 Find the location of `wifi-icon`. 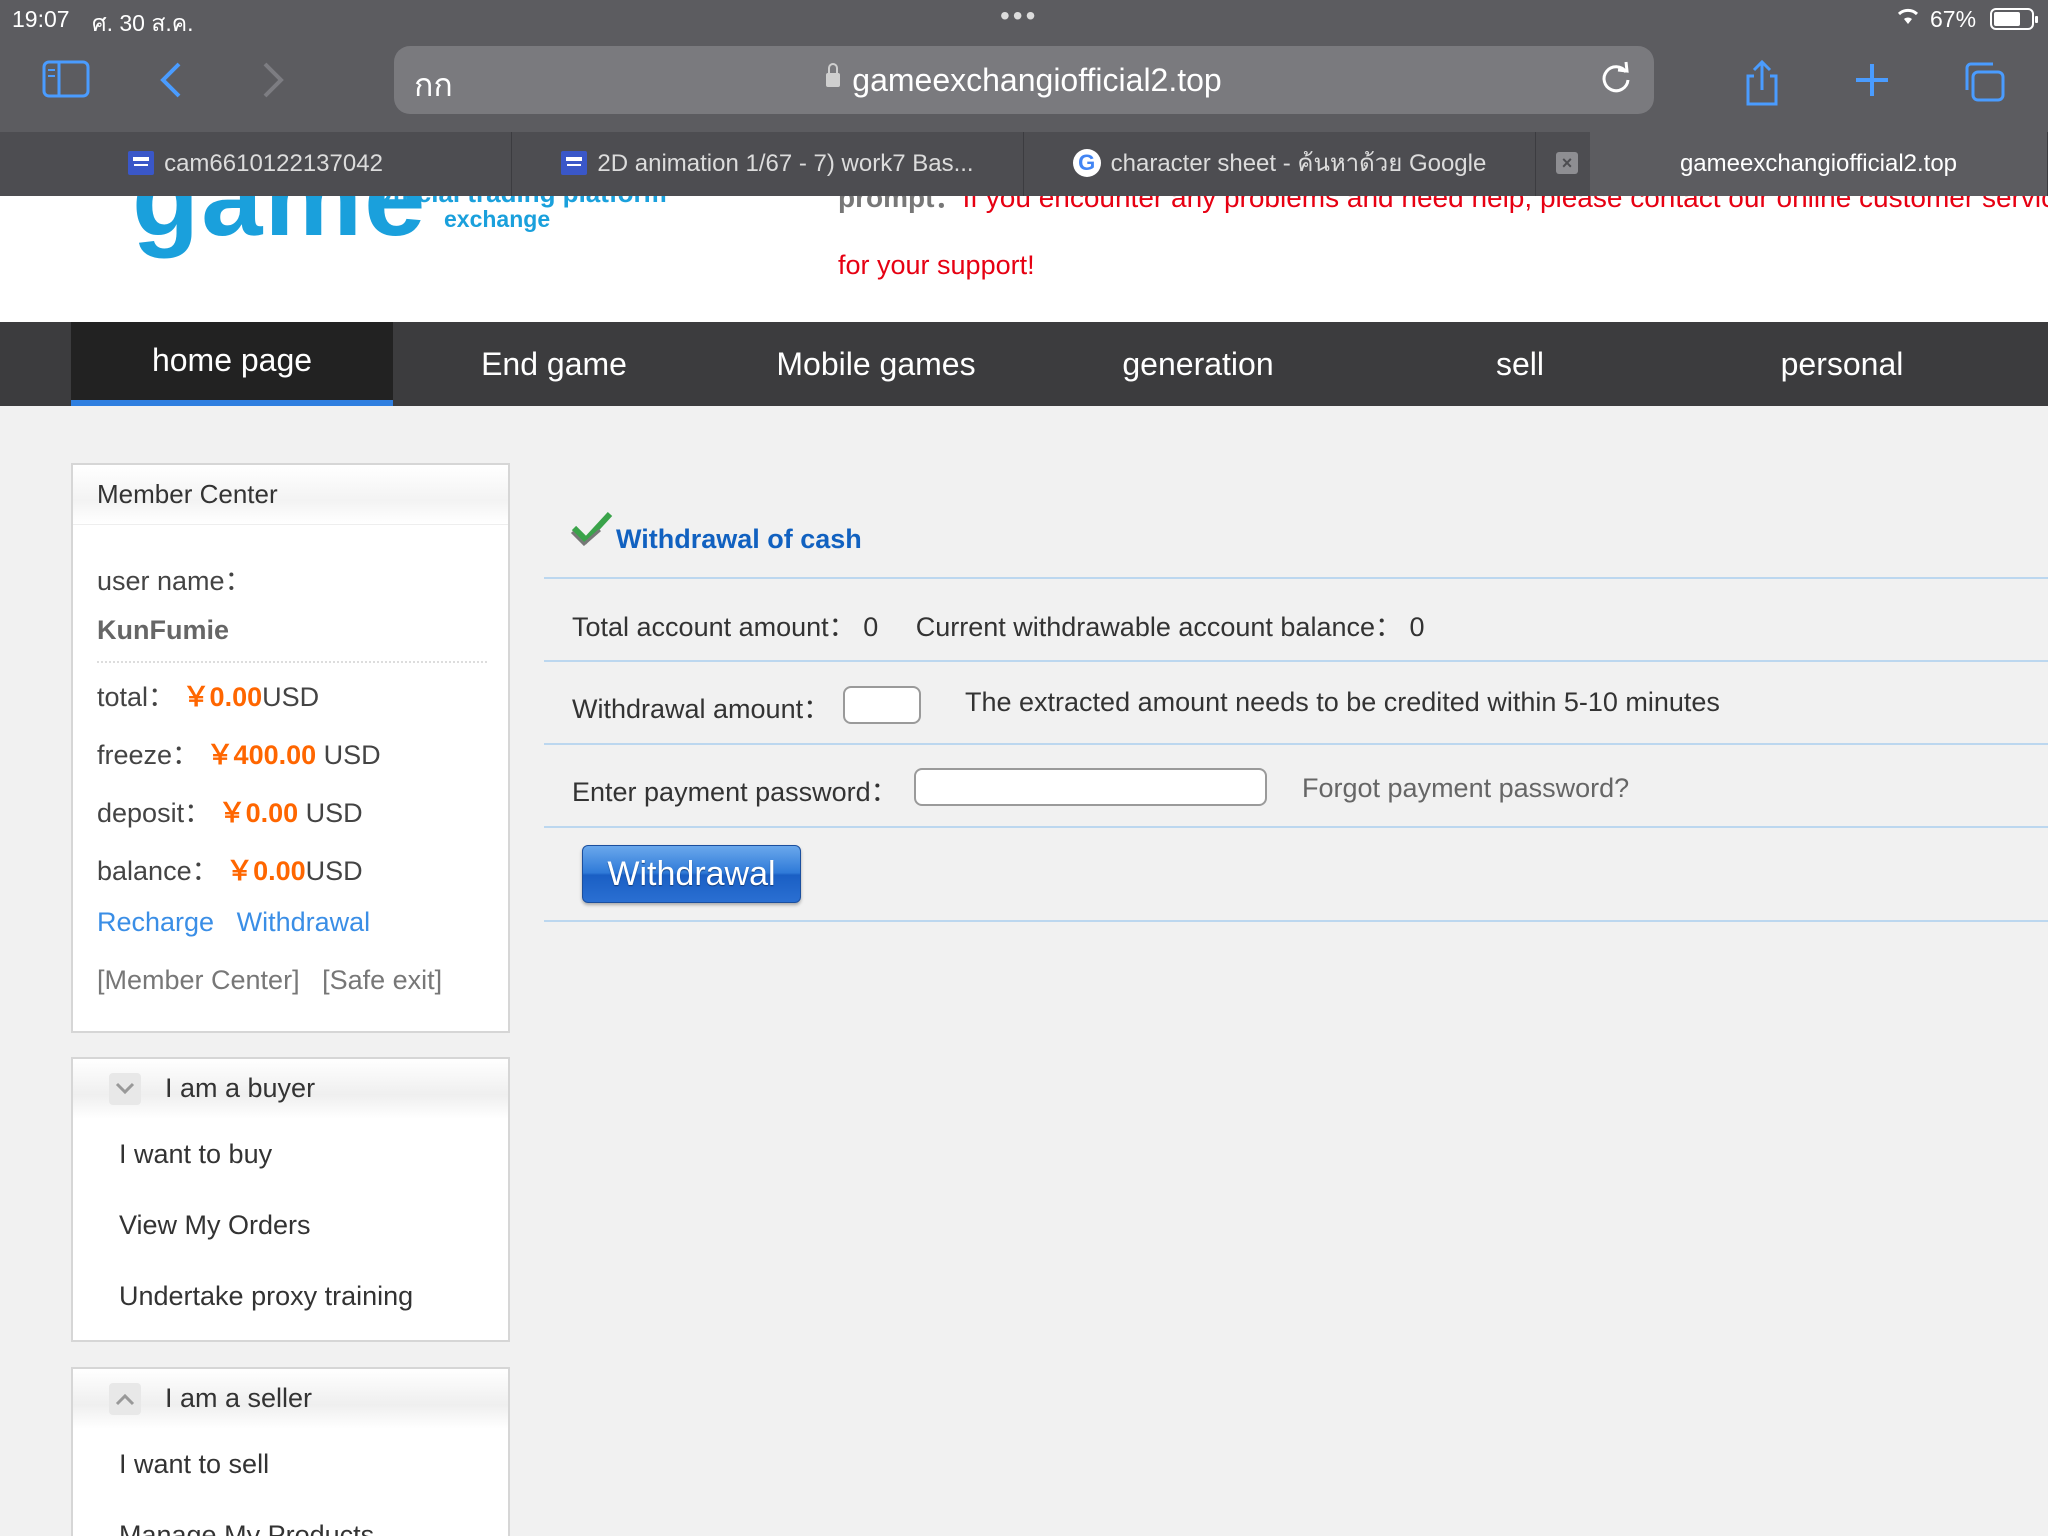

wifi-icon is located at coordinates (1908, 19).